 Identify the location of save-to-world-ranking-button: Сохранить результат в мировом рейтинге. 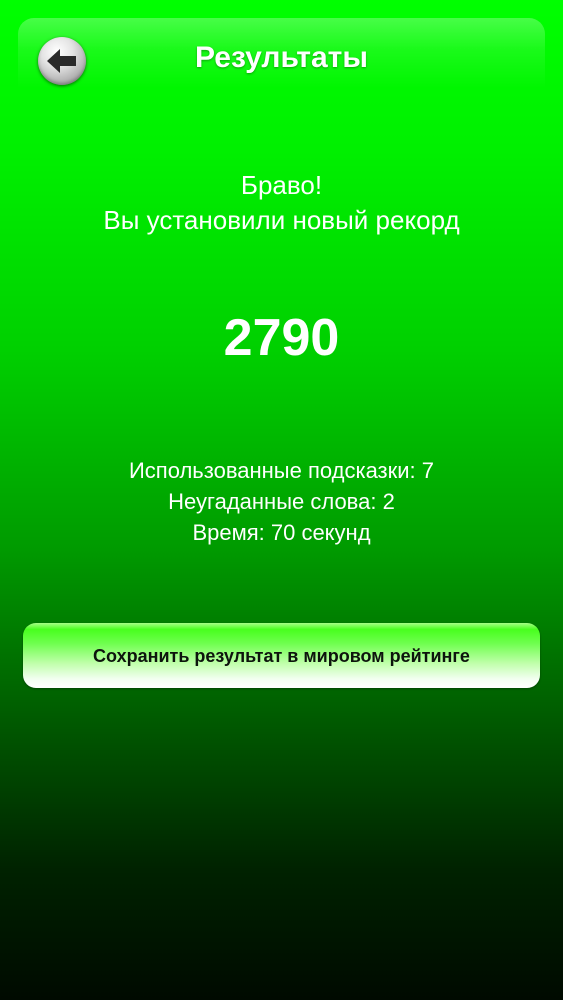
(281, 655).